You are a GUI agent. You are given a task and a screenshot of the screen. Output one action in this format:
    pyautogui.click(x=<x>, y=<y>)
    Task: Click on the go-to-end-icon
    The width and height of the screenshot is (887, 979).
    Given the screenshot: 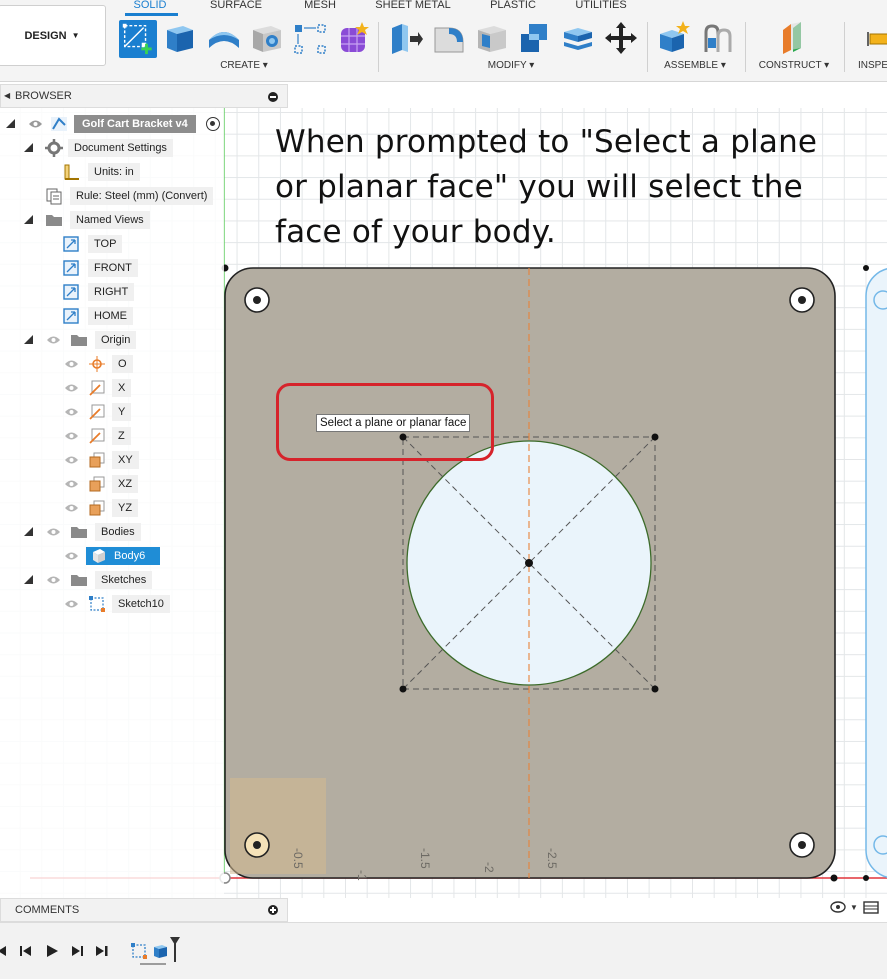 What is the action you would take?
    pyautogui.click(x=102, y=951)
    